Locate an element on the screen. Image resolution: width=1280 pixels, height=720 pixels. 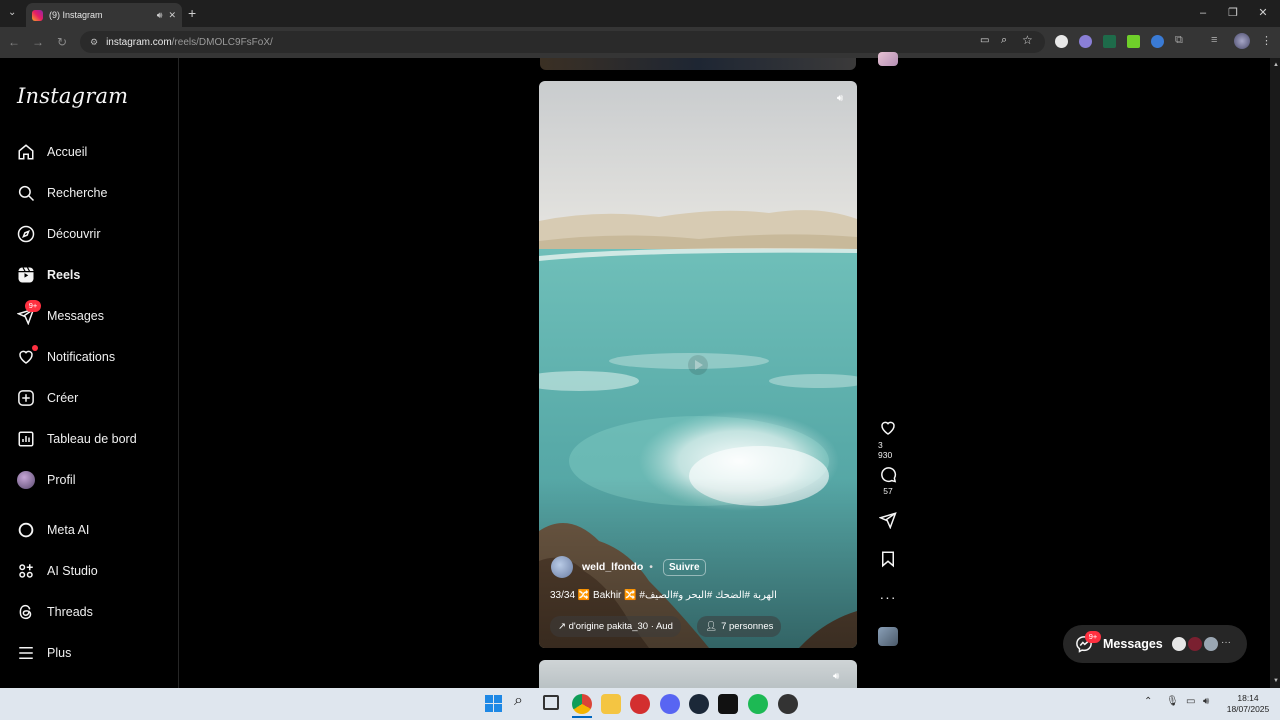
zoom-icon: ⌕ is located at coordinates (1004, 40).